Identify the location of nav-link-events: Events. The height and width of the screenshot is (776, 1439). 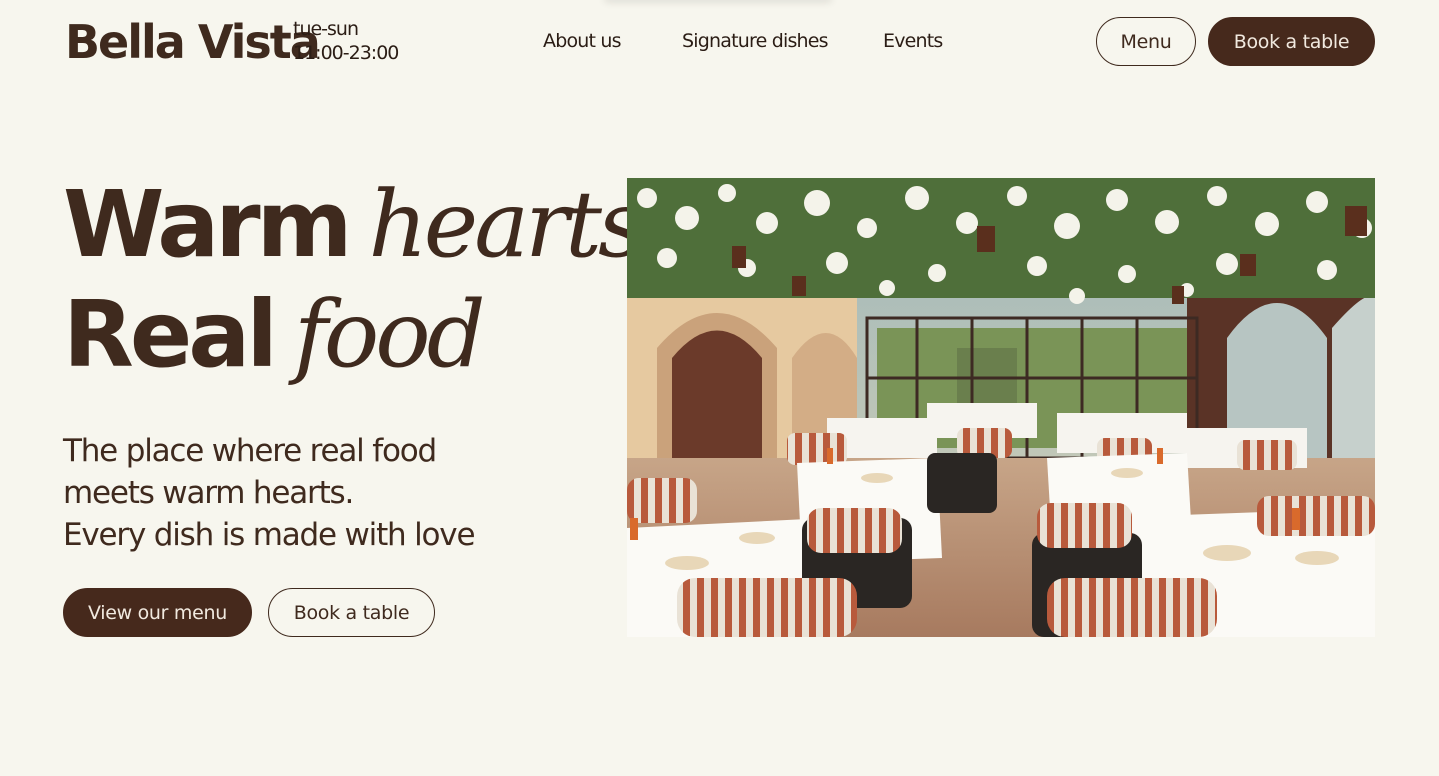
(913, 41).